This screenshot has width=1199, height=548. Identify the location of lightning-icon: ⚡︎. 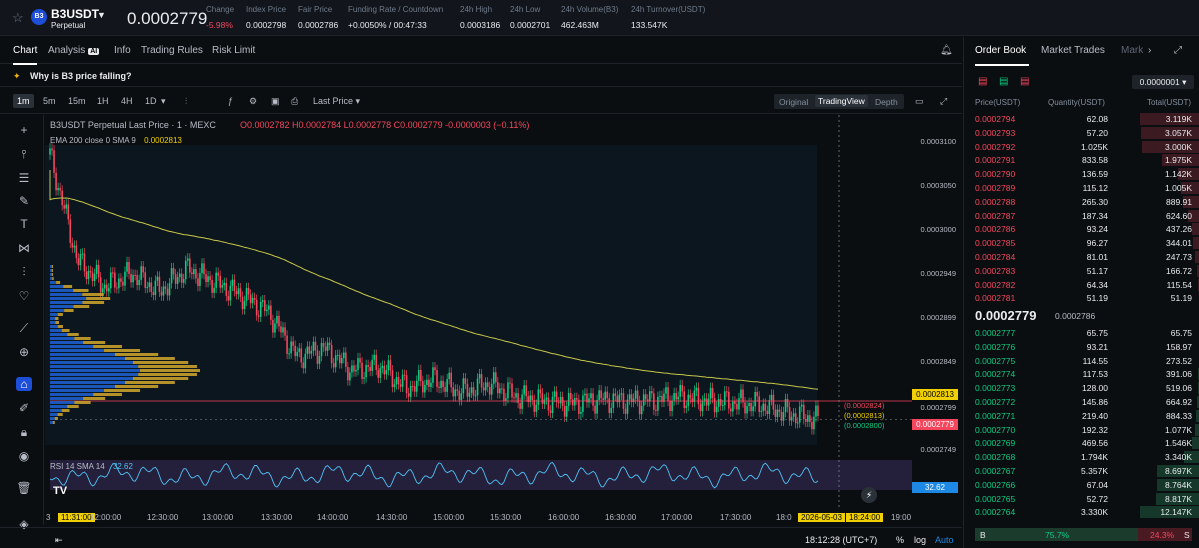
(869, 495).